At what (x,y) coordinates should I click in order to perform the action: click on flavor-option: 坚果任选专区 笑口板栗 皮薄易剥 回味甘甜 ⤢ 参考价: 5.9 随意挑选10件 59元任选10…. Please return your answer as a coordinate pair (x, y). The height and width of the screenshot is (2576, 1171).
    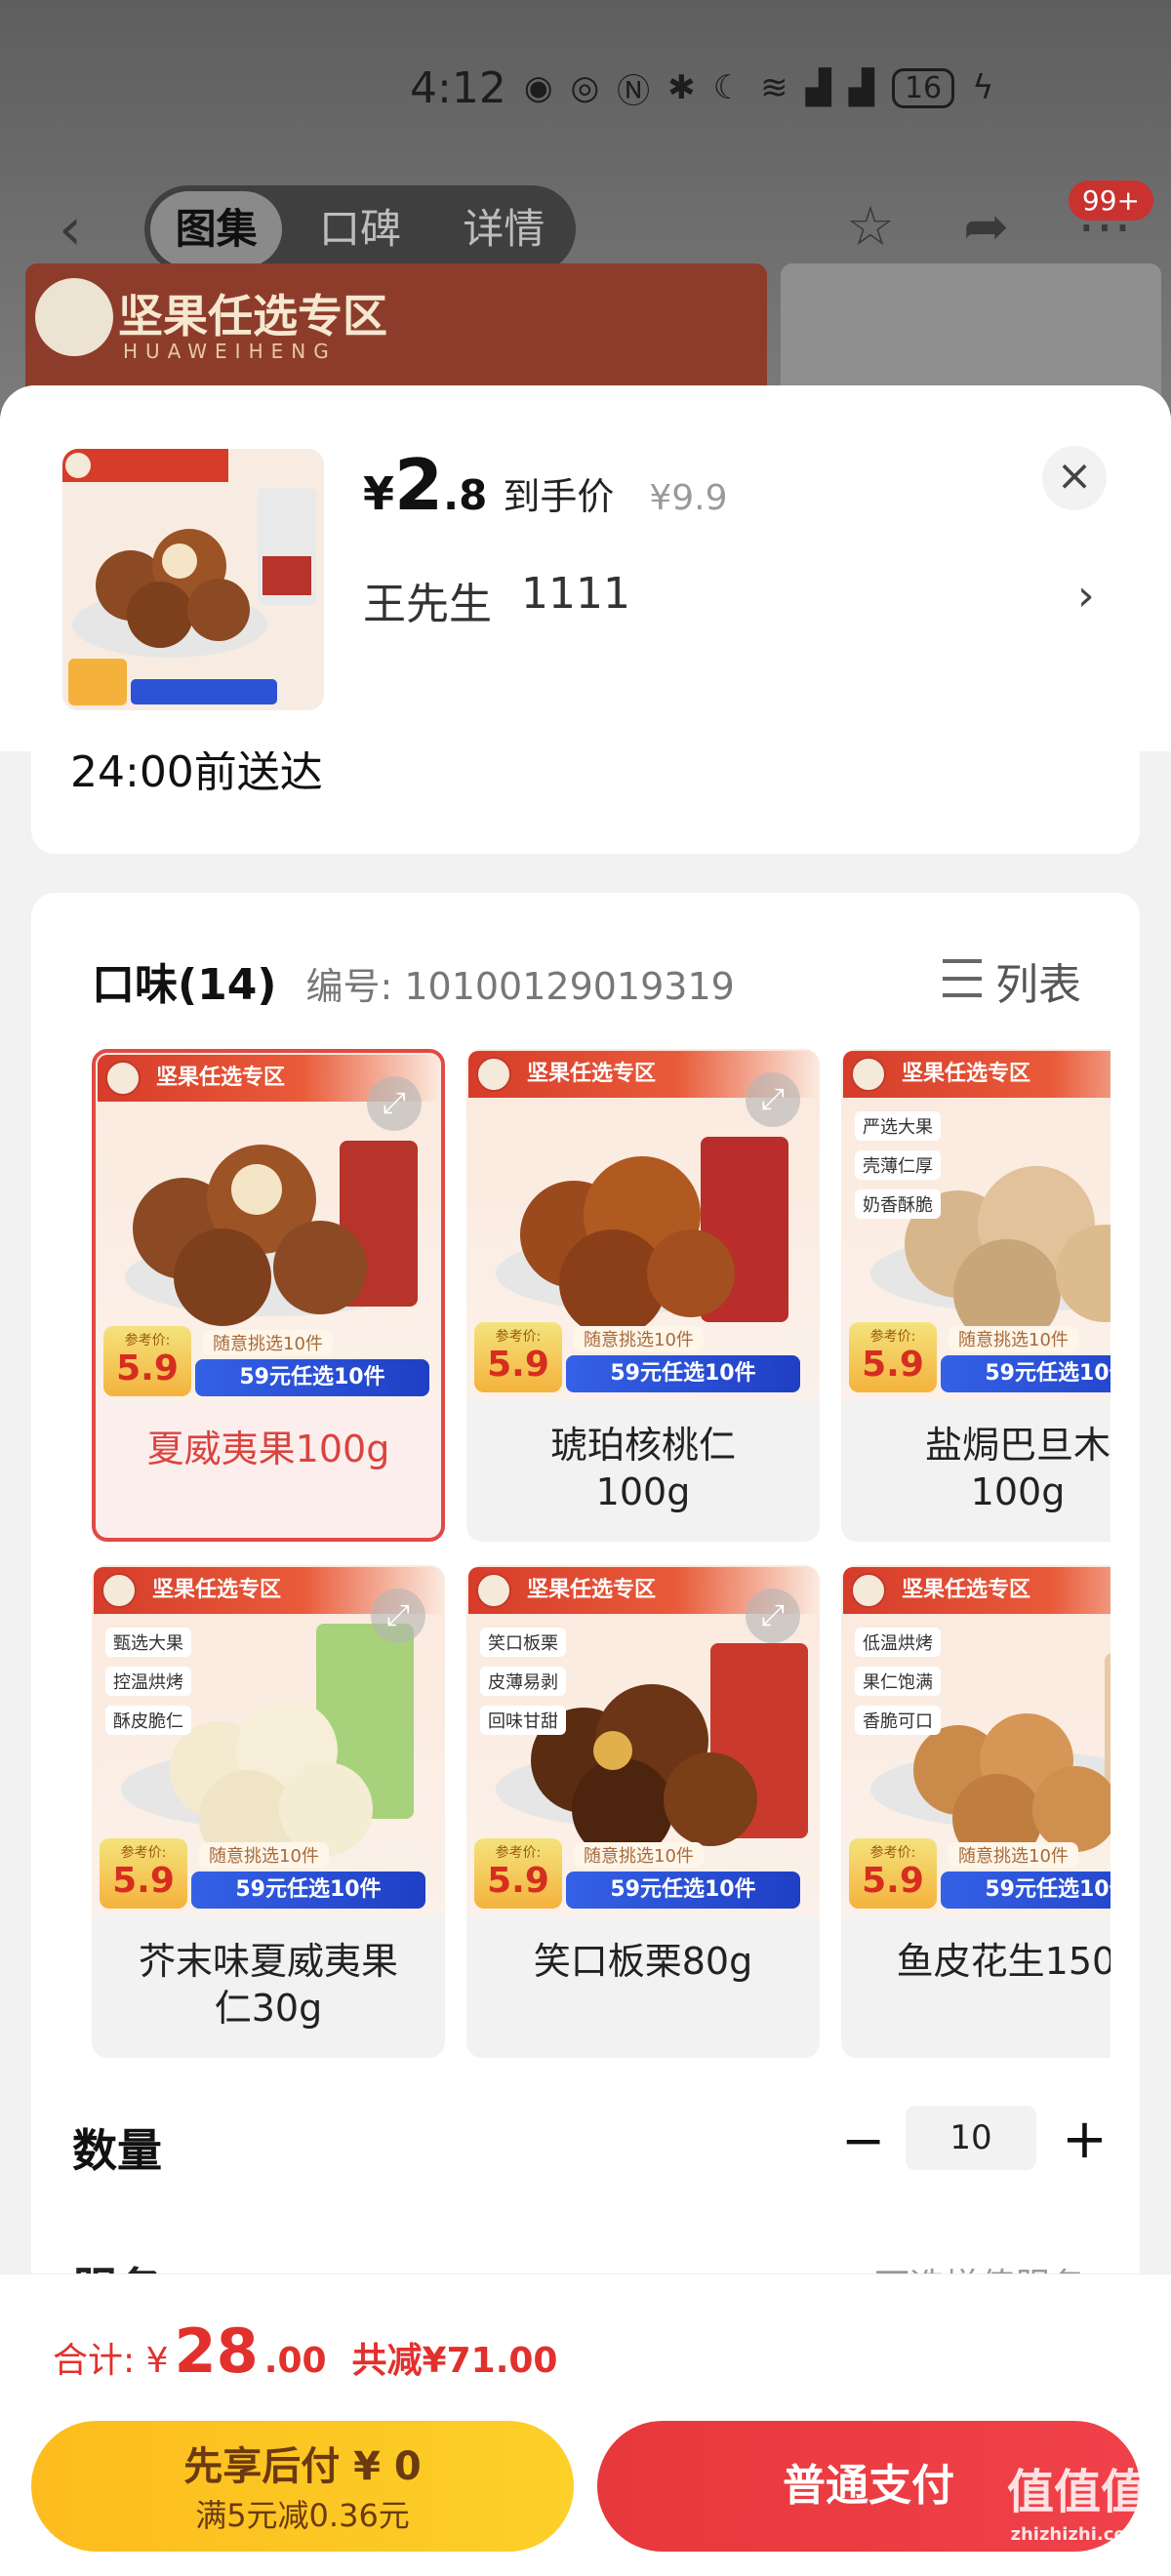
    Looking at the image, I should click on (643, 1811).